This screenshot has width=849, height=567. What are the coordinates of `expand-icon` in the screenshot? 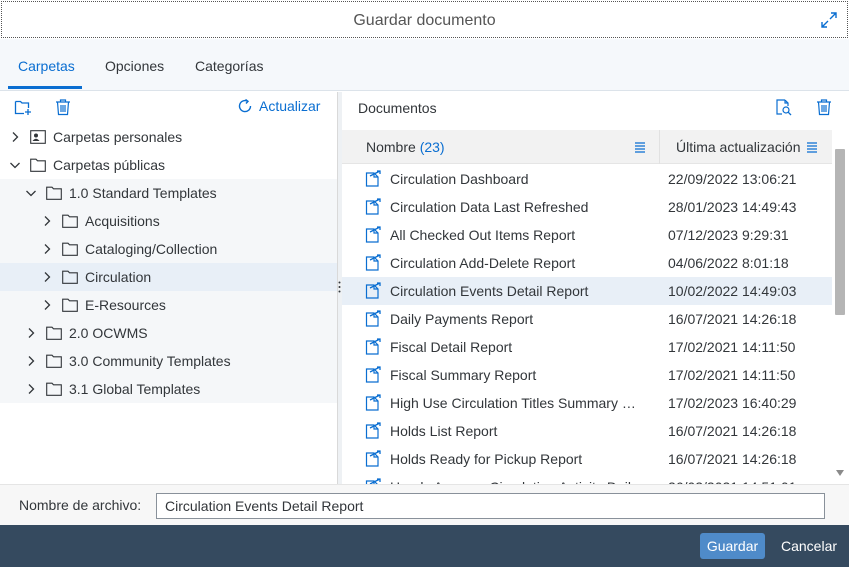 It's located at (829, 20).